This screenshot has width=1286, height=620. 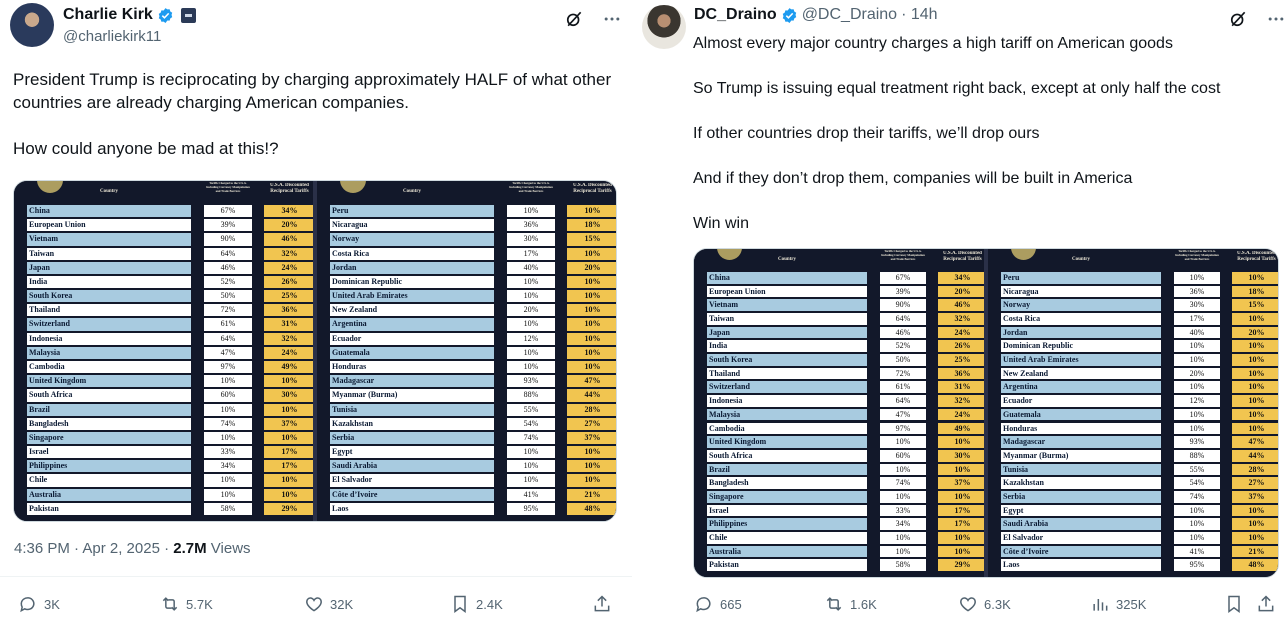 What do you see at coordinates (1081, 319) in the screenshot?
I see `table-cell-country: Costa Rica` at bounding box center [1081, 319].